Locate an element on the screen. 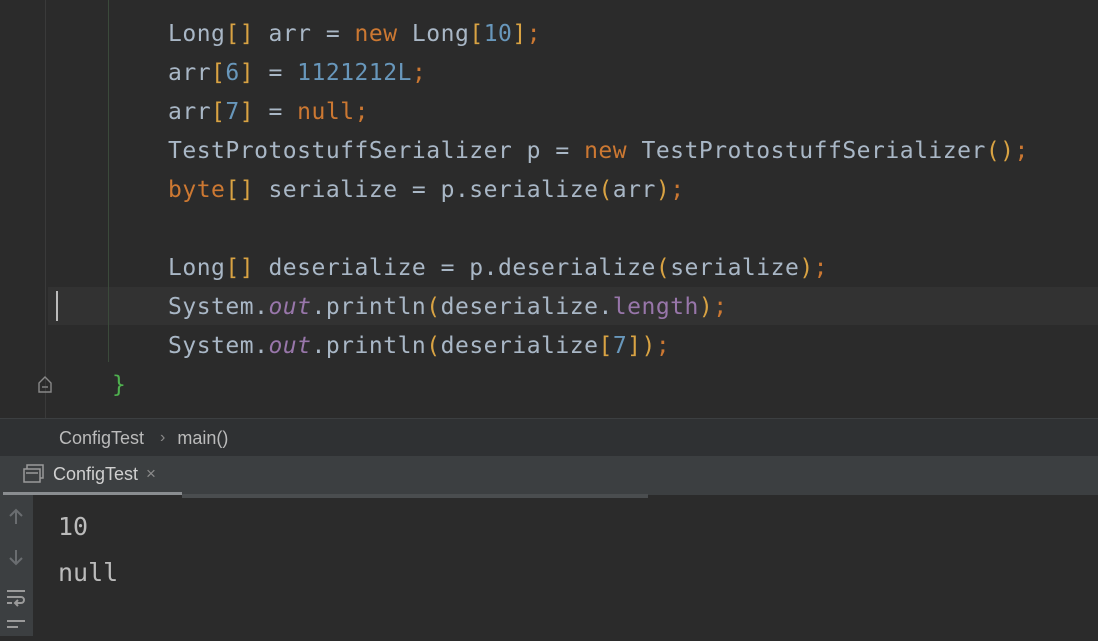  code-token: 6 is located at coordinates (232, 73).